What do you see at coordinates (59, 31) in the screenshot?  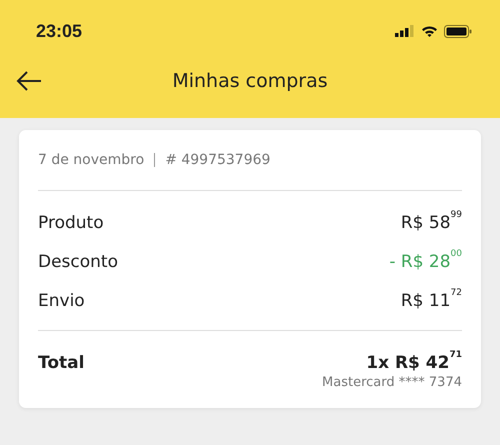 I see `status-time: 23:05` at bounding box center [59, 31].